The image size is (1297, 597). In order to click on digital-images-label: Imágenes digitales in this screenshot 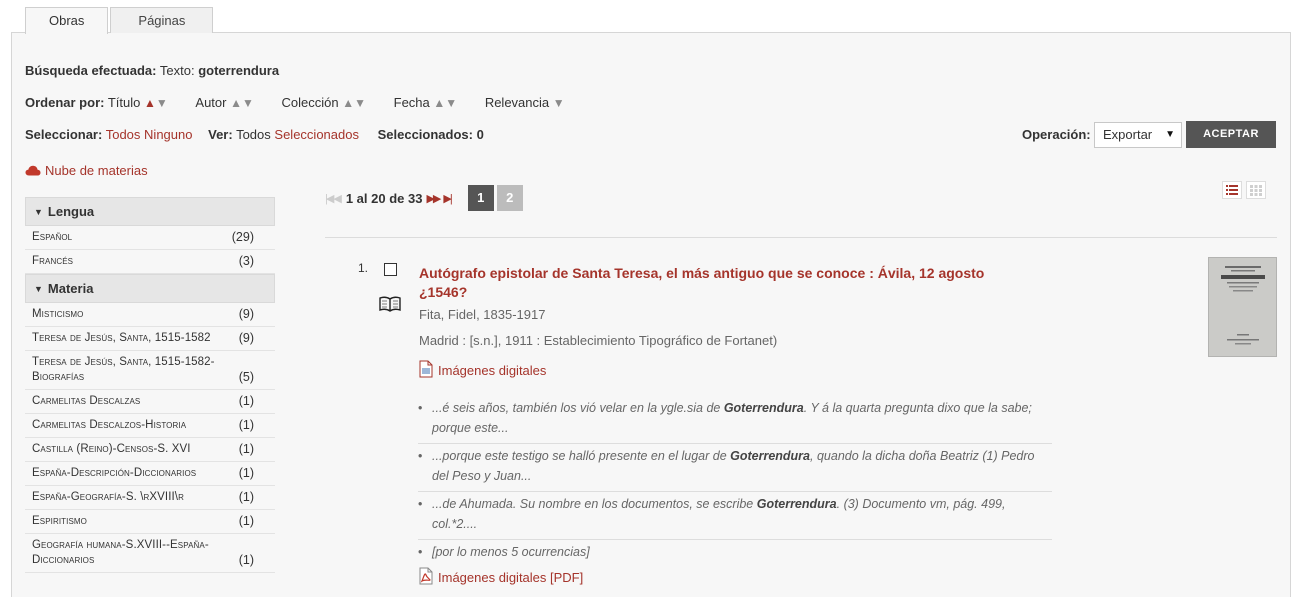, I will do `click(492, 370)`.